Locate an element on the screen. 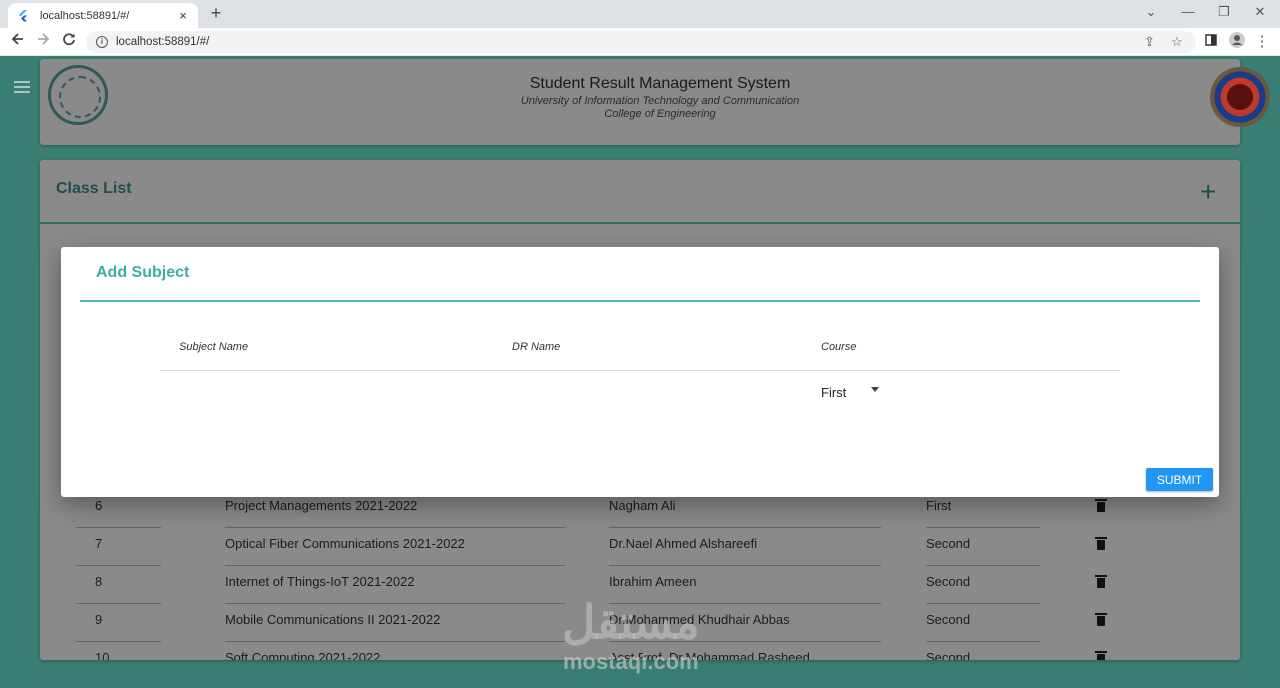 This screenshot has height=688, width=1280. row-subject: Project Managements 2021-2022 is located at coordinates (321, 505).